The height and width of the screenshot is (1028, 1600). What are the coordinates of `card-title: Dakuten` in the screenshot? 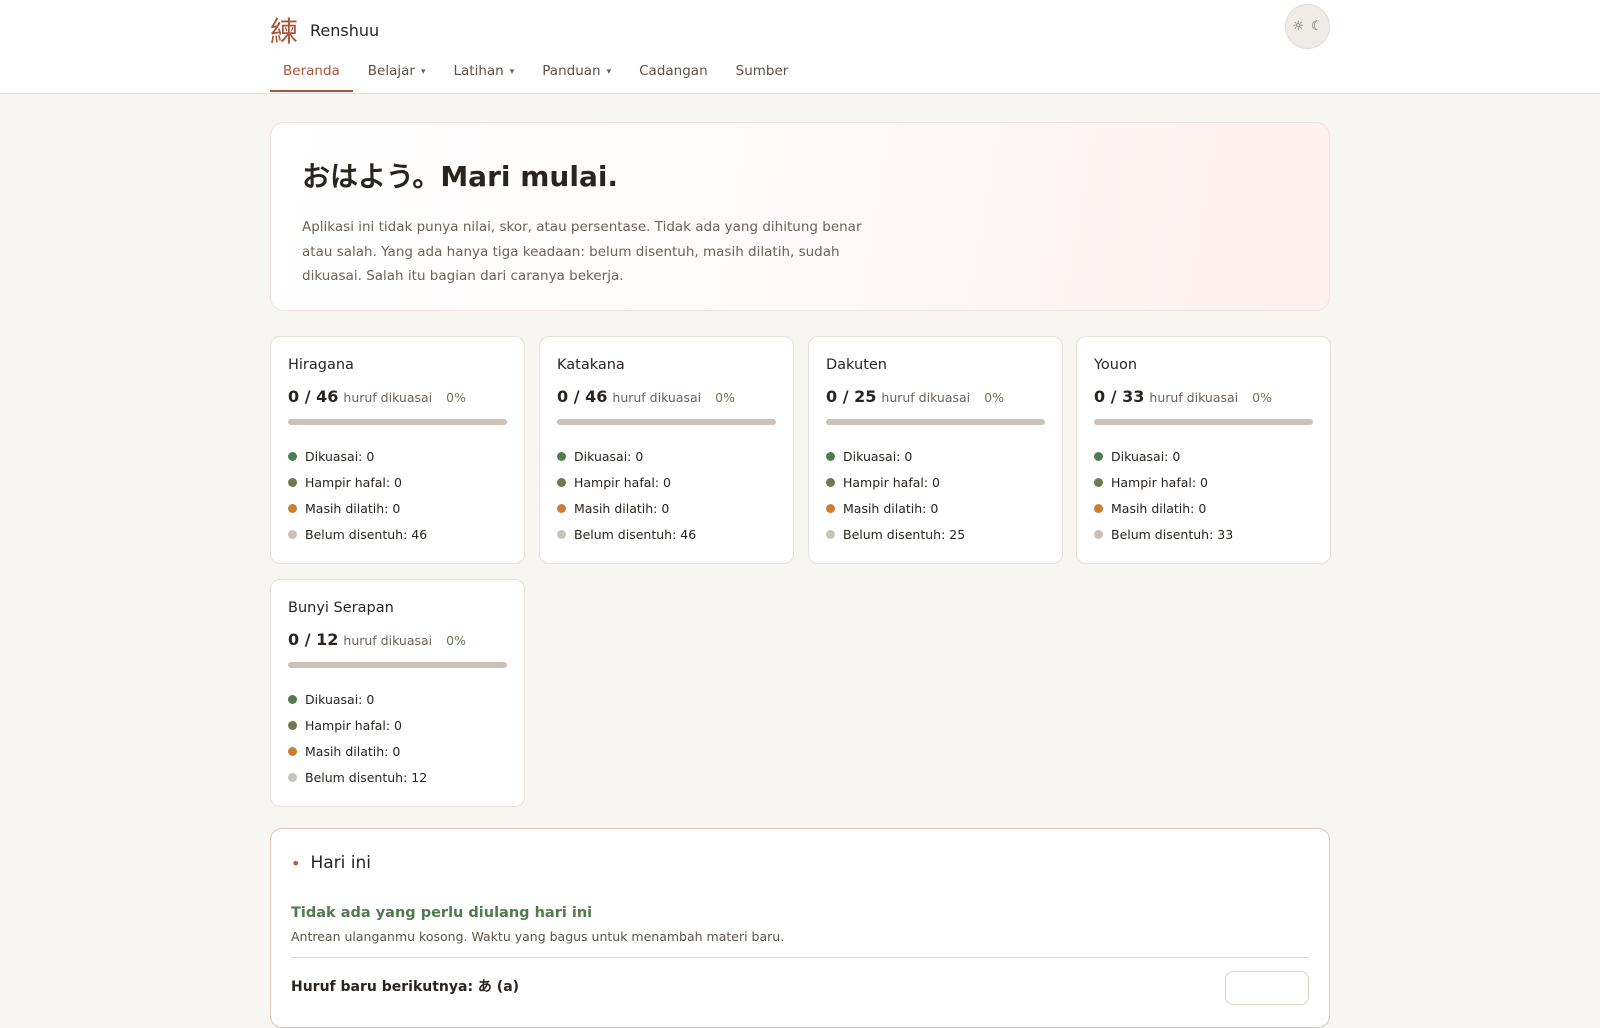 It's located at (856, 365).